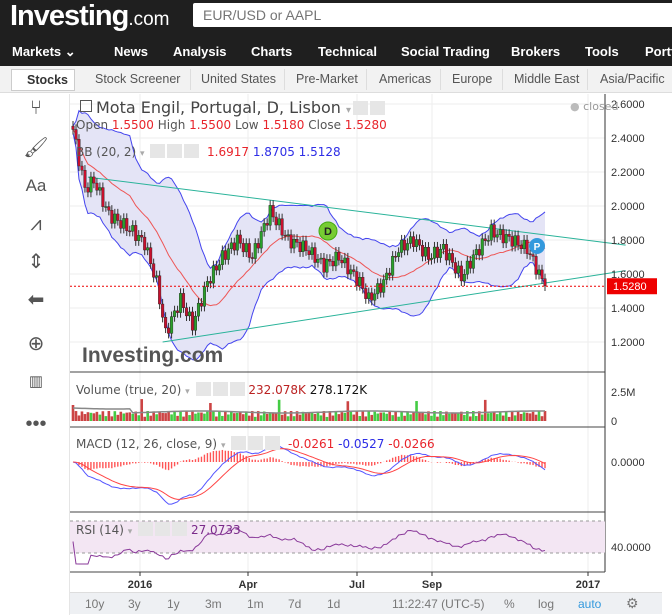  Describe the element at coordinates (327, 79) in the screenshot. I see `subnav-pre-market: Pre-Market` at that location.